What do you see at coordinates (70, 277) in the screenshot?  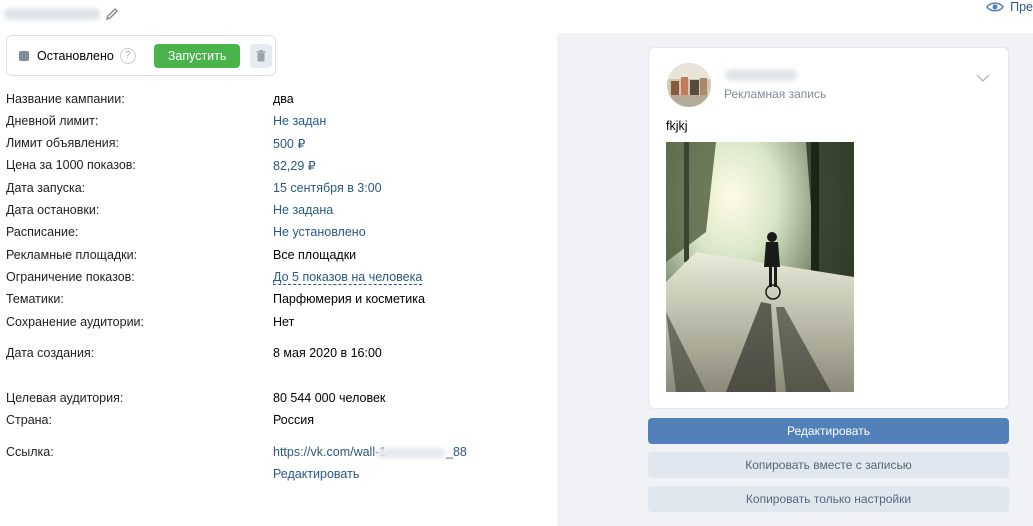 I see `info-label: Ограничение показов:` at bounding box center [70, 277].